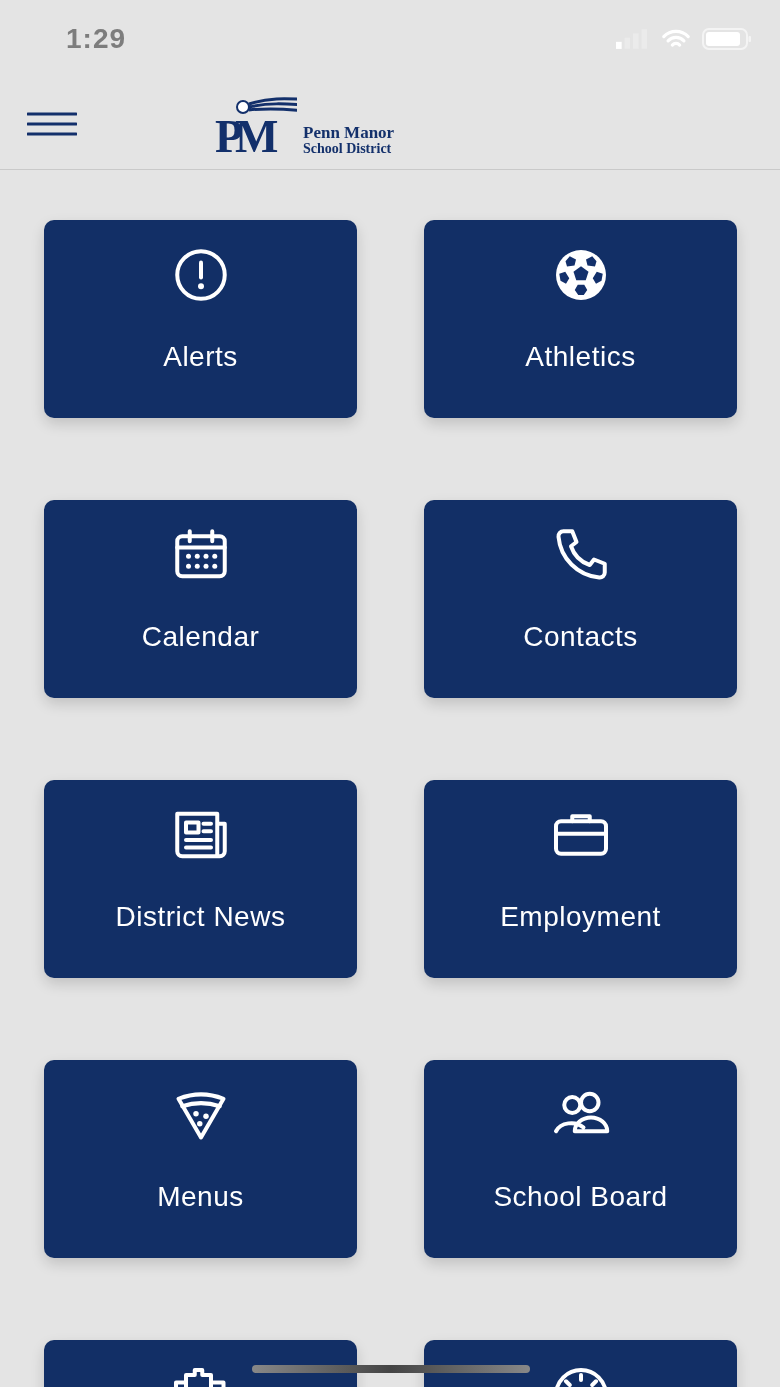 This screenshot has height=1387, width=780. I want to click on menu-tile: District News, so click(200, 879).